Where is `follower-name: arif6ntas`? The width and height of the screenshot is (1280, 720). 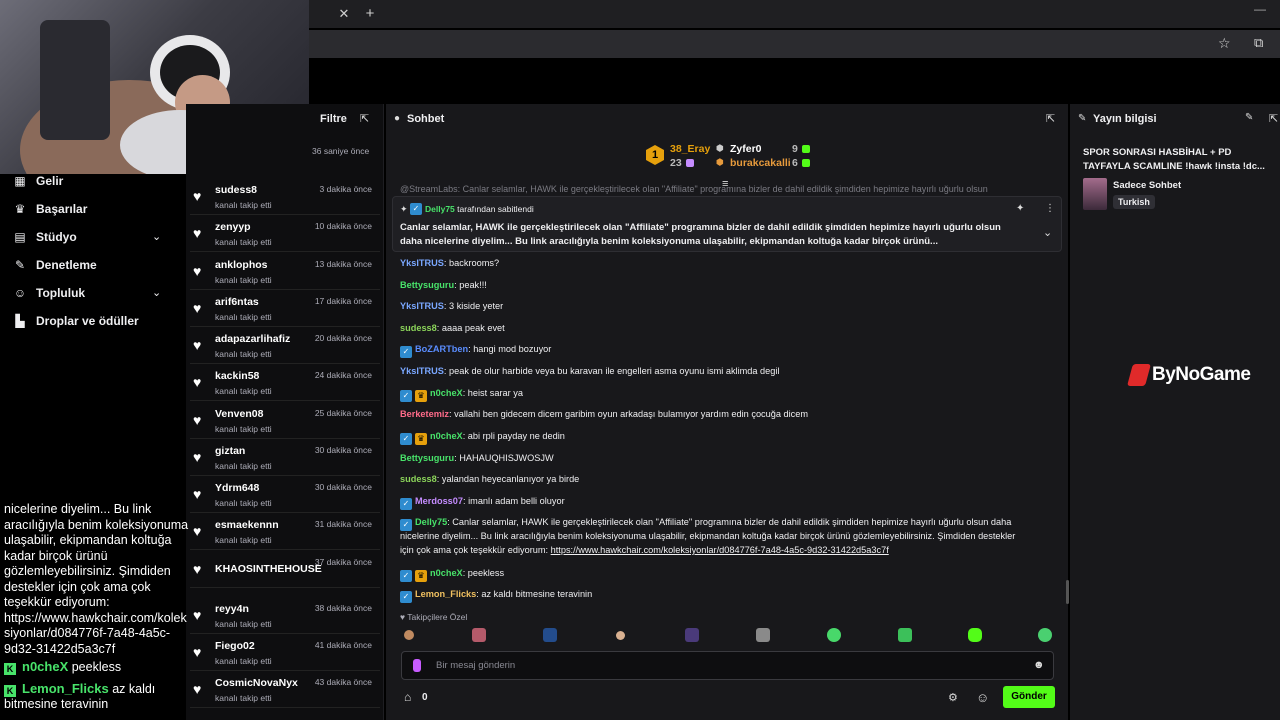 follower-name: arif6ntas is located at coordinates (237, 302).